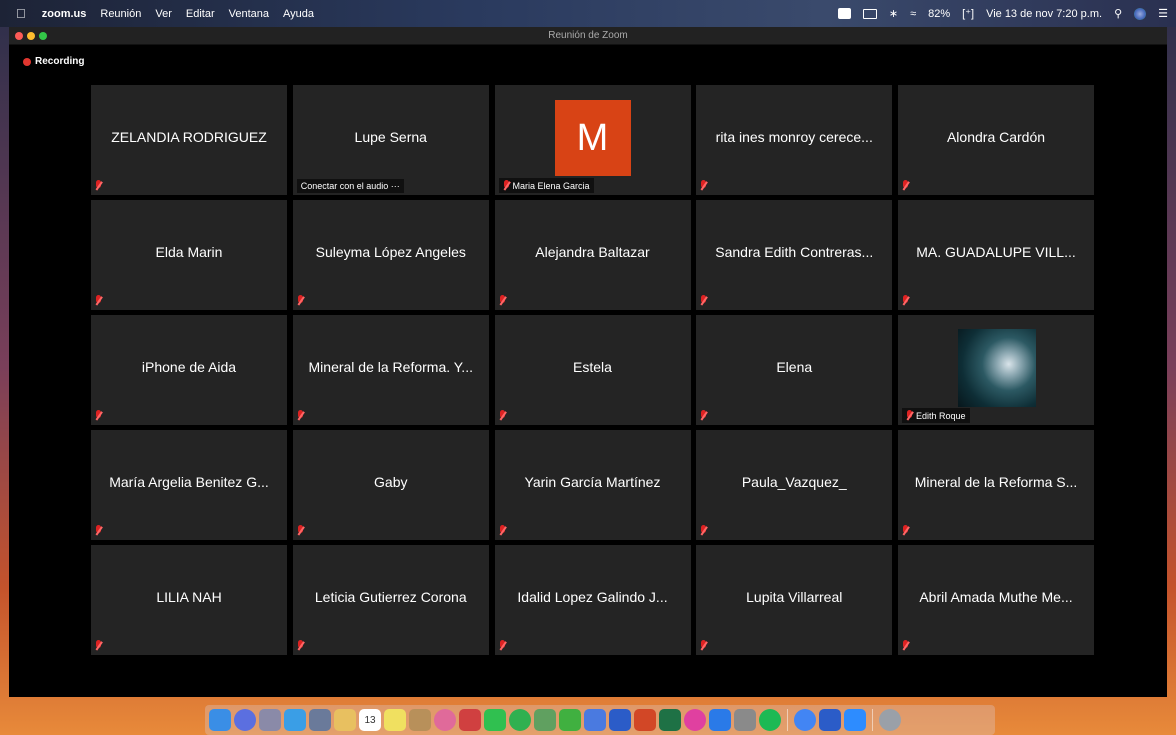  I want to click on bluetooth-icon: ∗, so click(893, 13).